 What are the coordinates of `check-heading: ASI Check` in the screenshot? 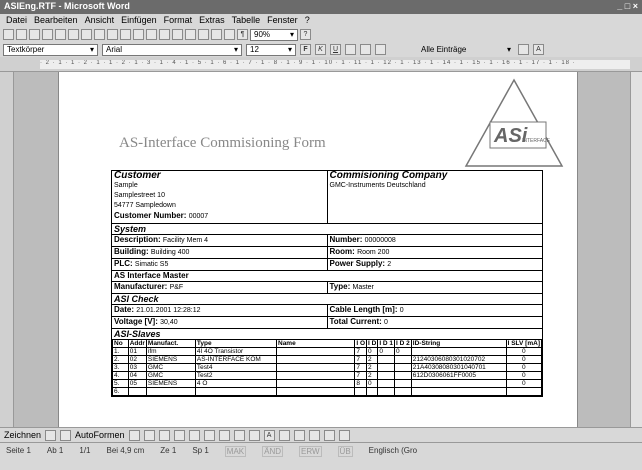 It's located at (136, 299).